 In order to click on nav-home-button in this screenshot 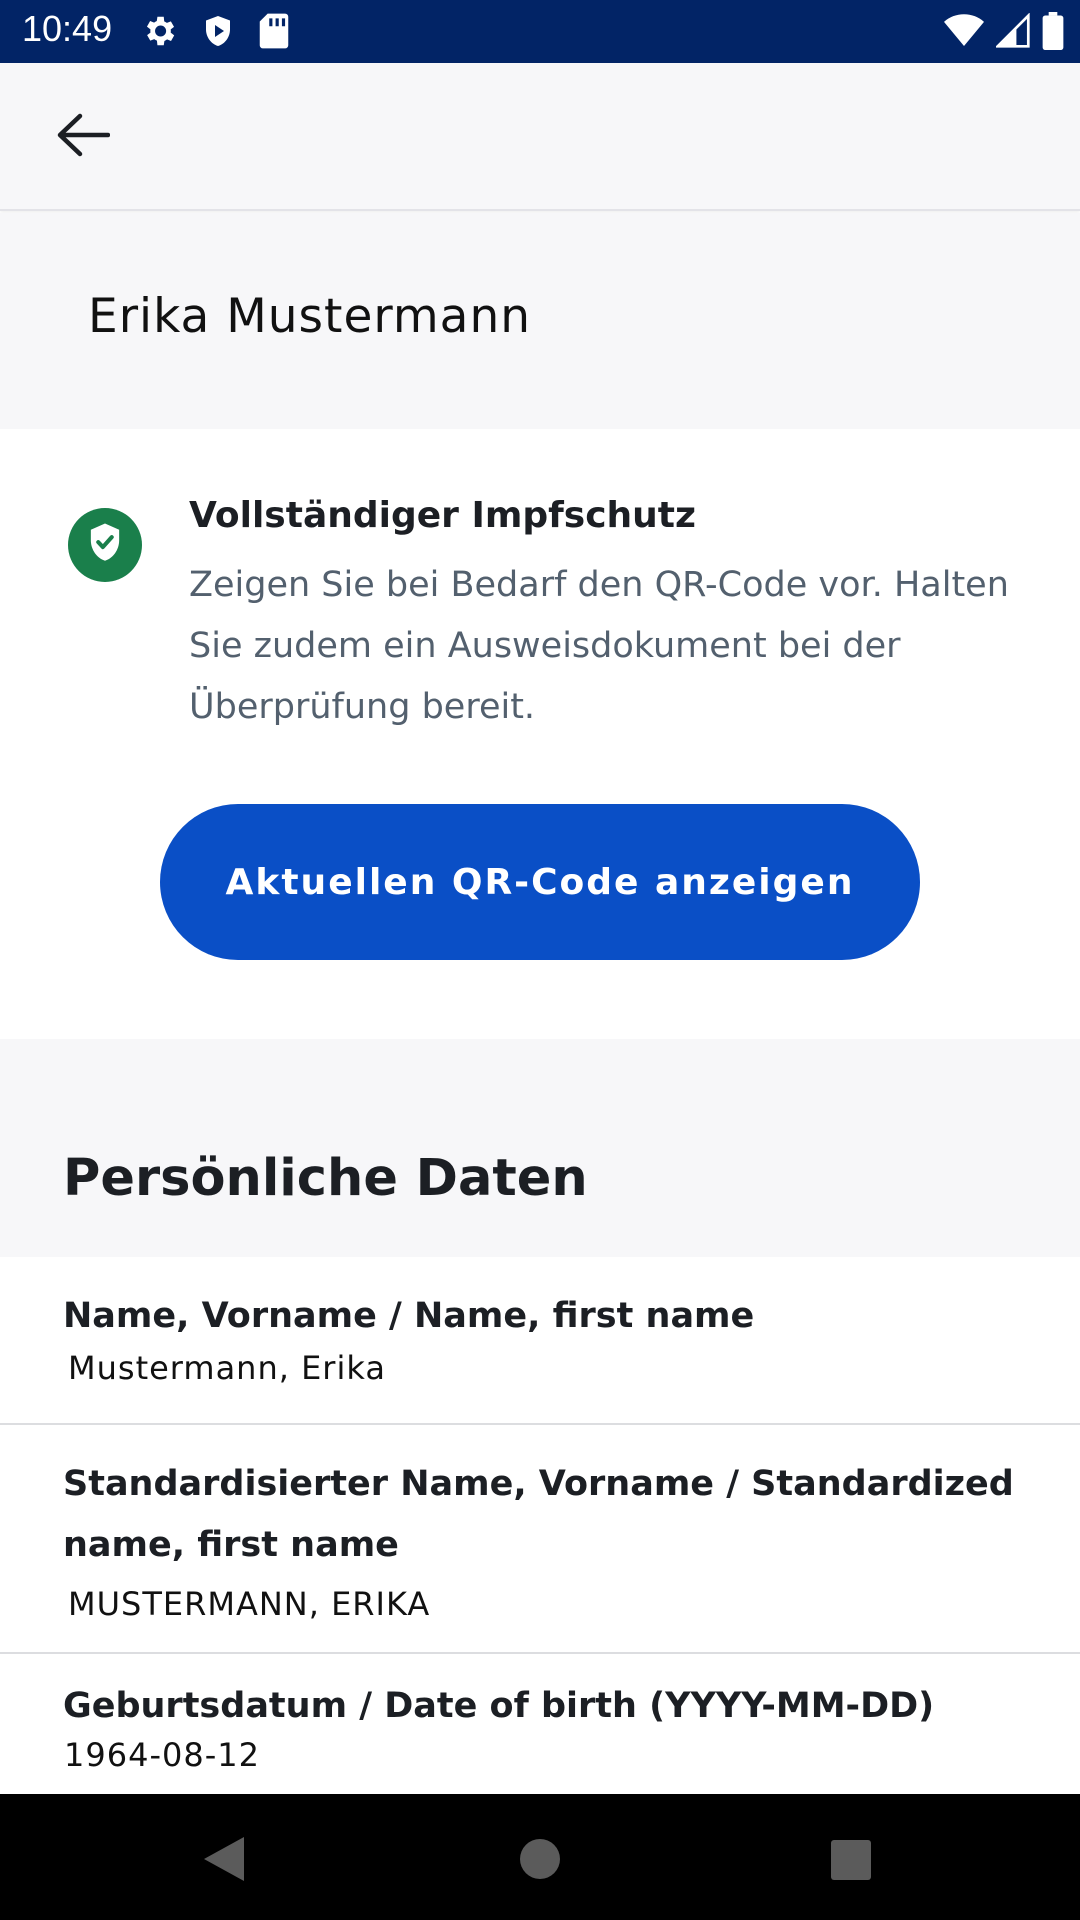, I will do `click(546, 1859)`.